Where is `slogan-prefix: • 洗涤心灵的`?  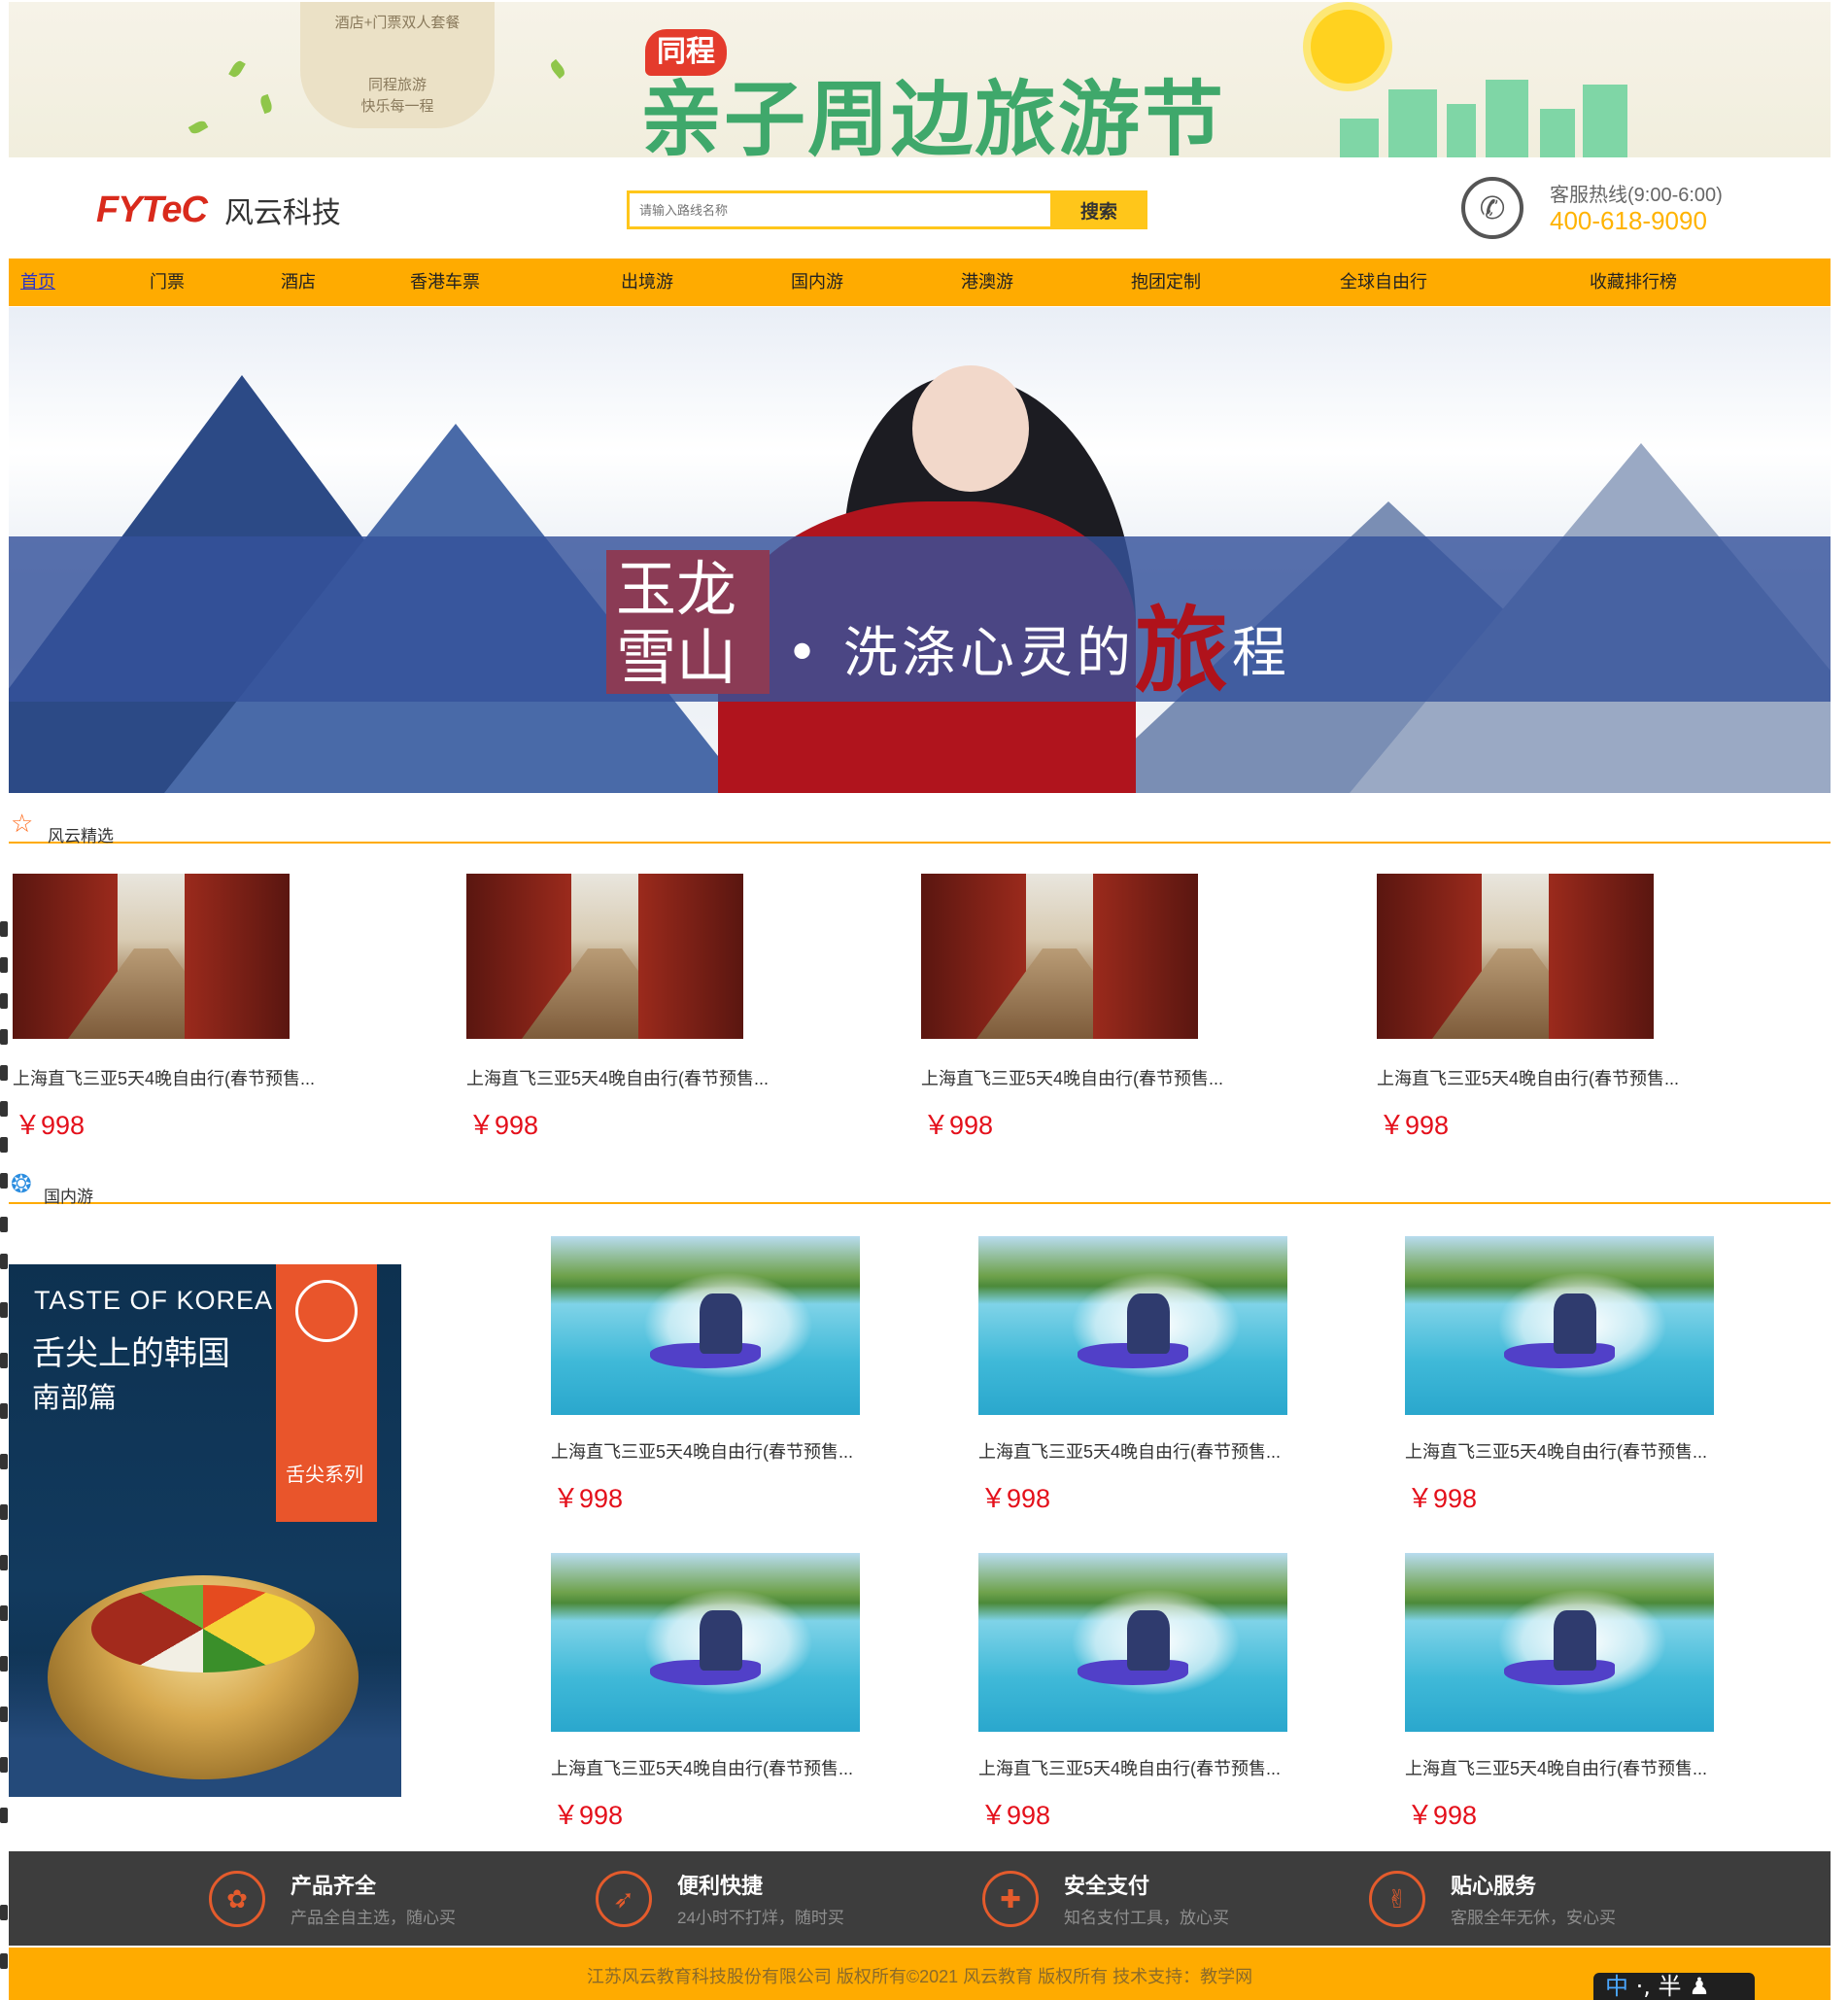 slogan-prefix: • 洗涤心灵的 is located at coordinates (960, 653).